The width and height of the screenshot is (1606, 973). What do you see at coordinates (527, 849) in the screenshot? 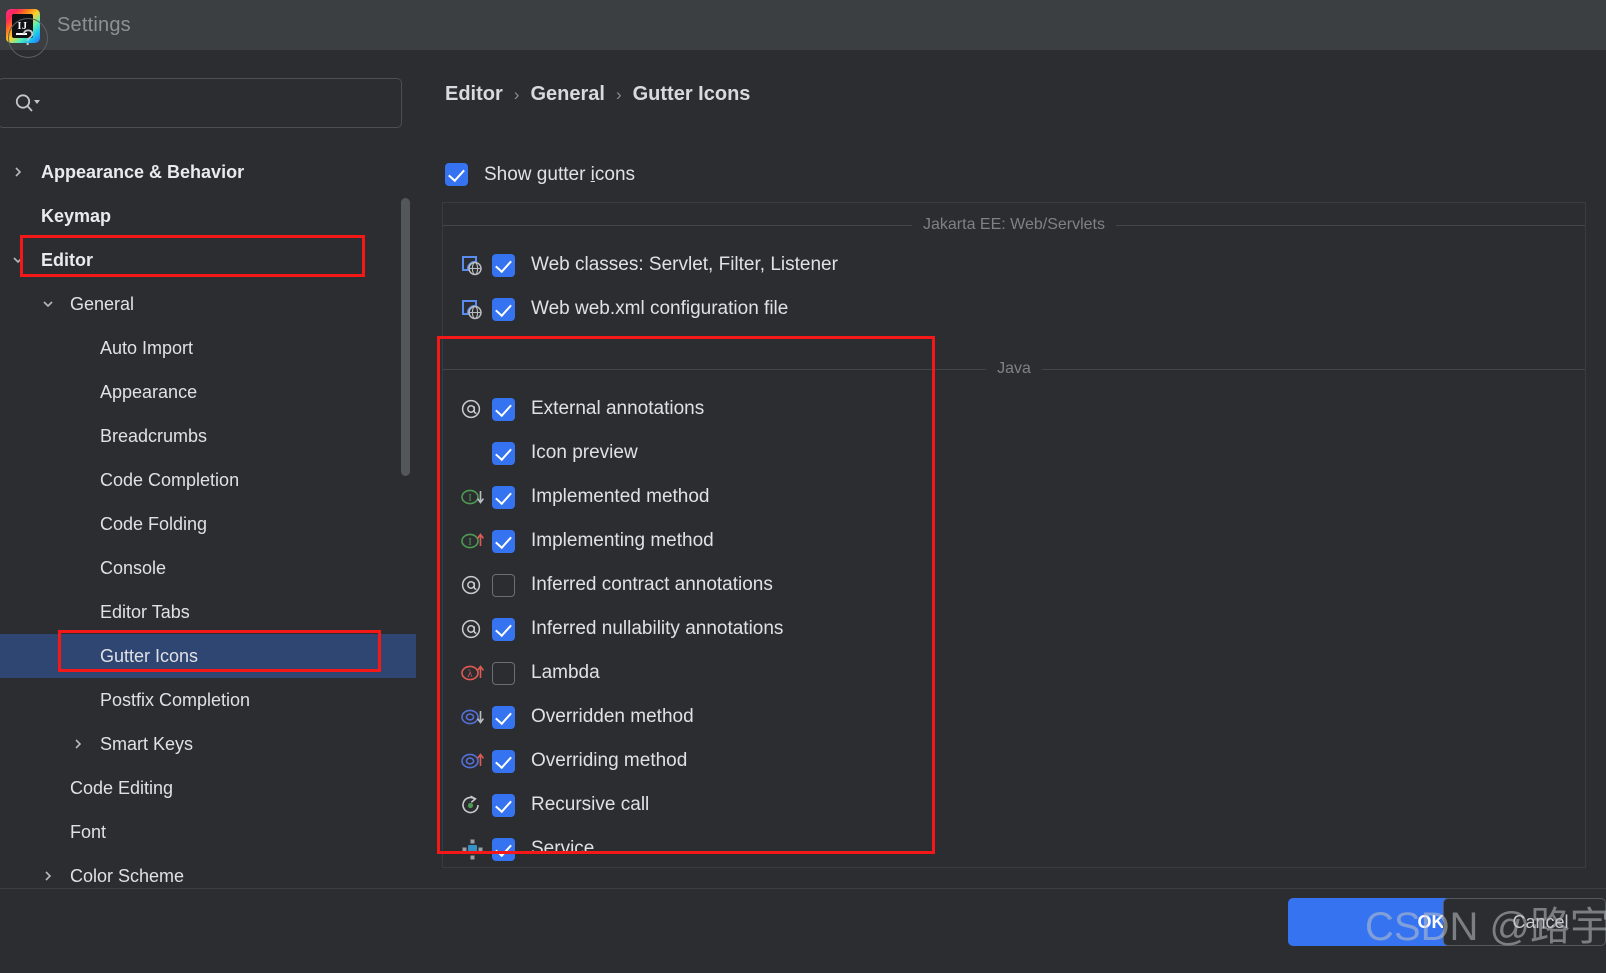
I see `option-row: Service` at bounding box center [527, 849].